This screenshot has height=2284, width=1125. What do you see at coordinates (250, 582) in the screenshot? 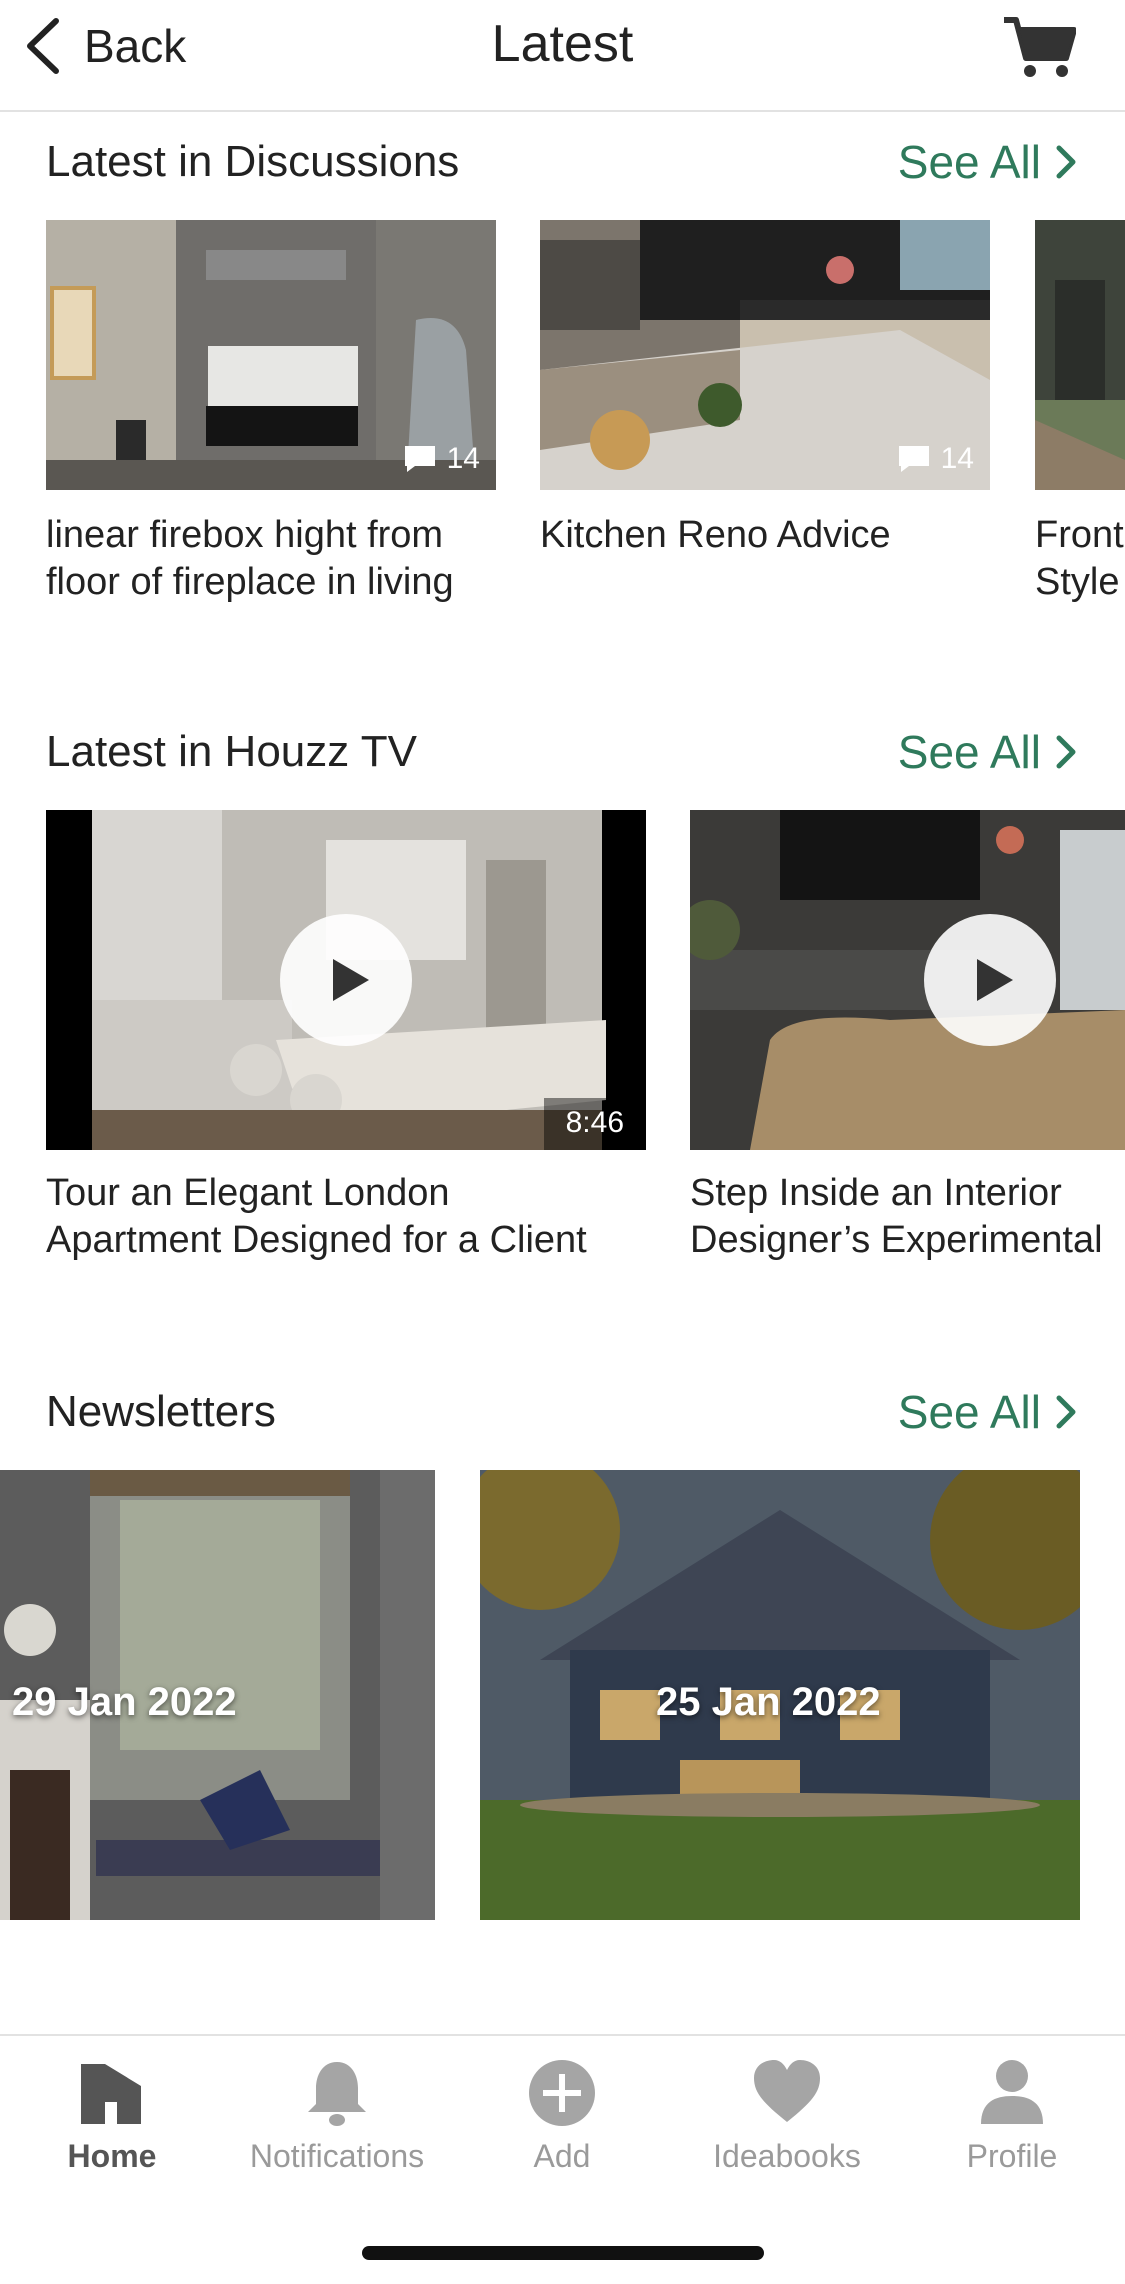
I see `discussion-caption-line2: floor of fireplace in living` at bounding box center [250, 582].